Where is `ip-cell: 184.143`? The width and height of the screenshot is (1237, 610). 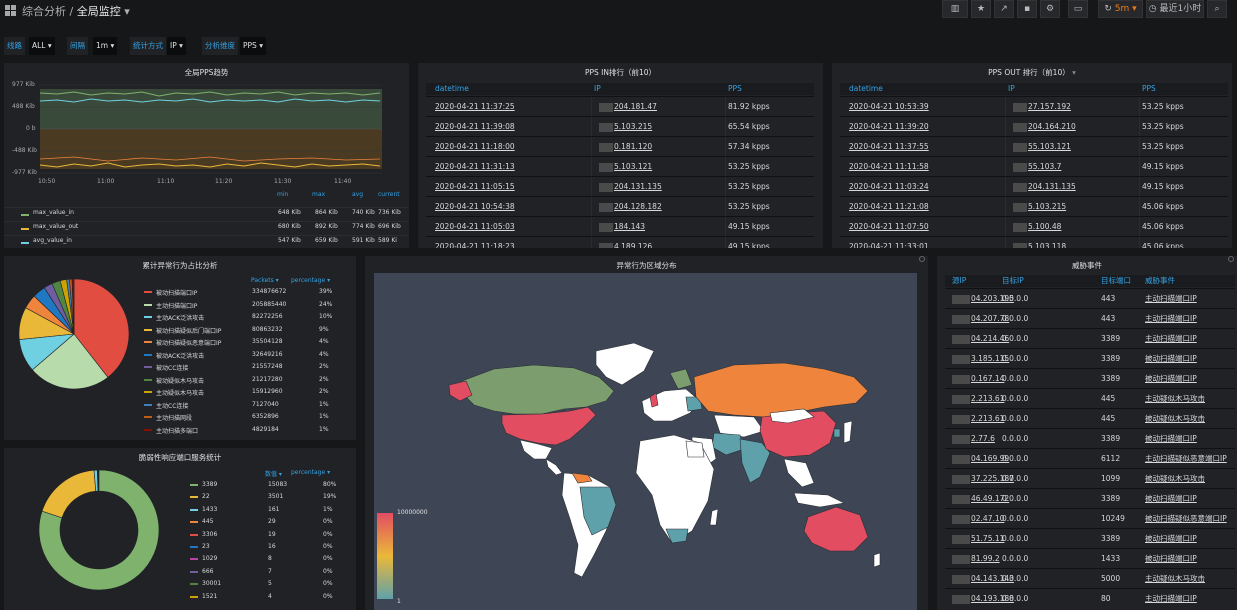 ip-cell: 184.143 is located at coordinates (622, 226).